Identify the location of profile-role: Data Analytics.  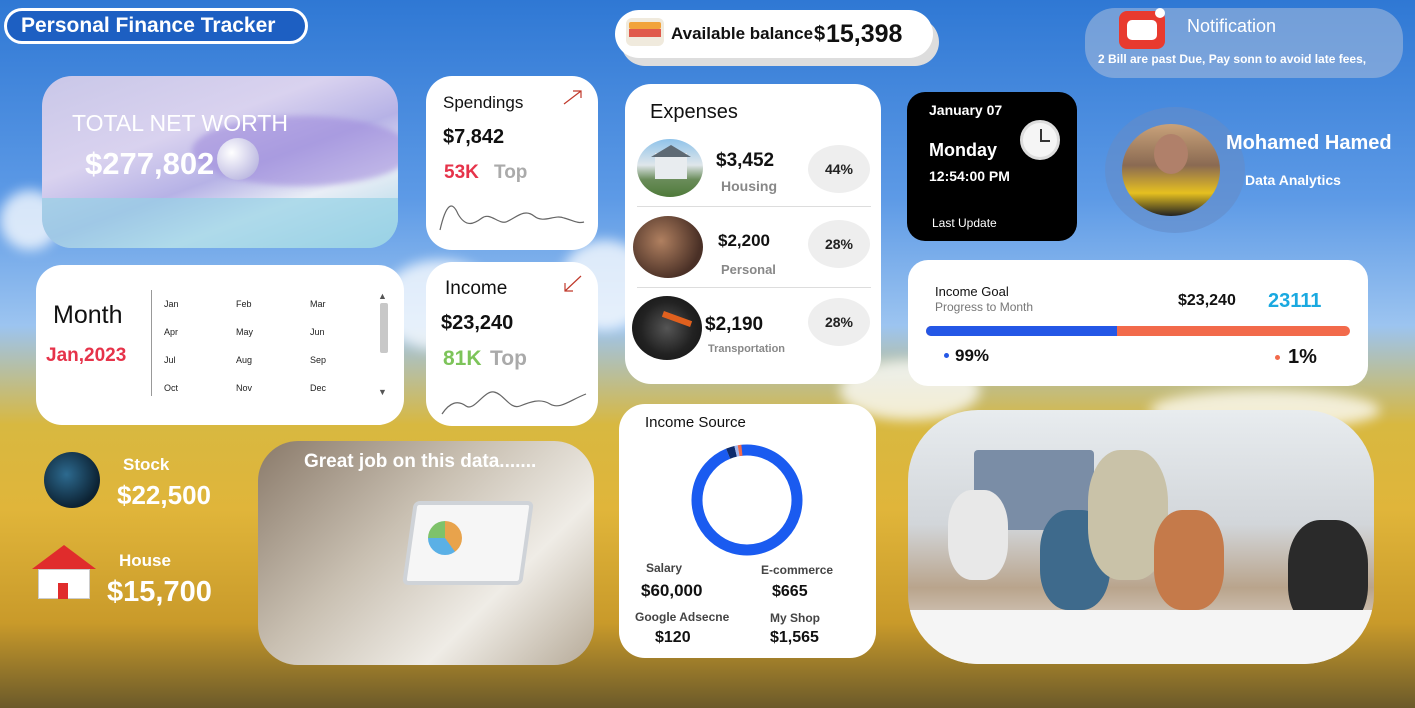
(1293, 180).